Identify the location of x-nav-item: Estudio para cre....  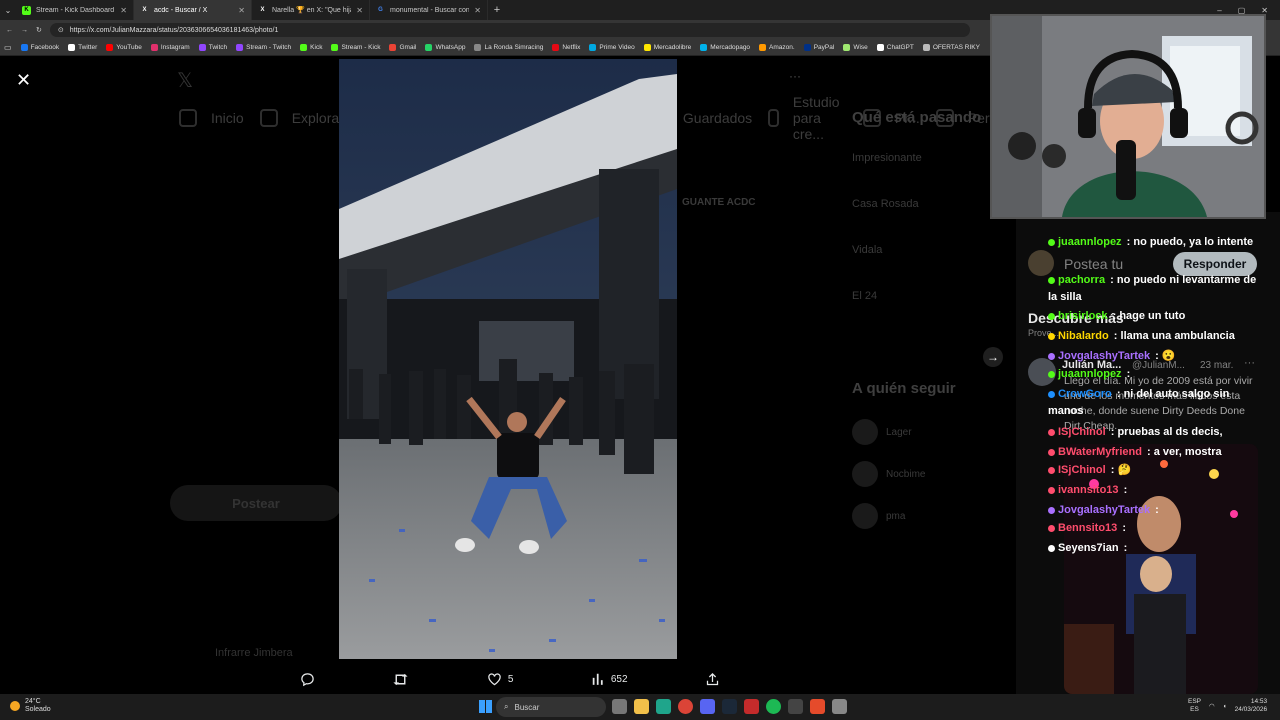
(806, 118).